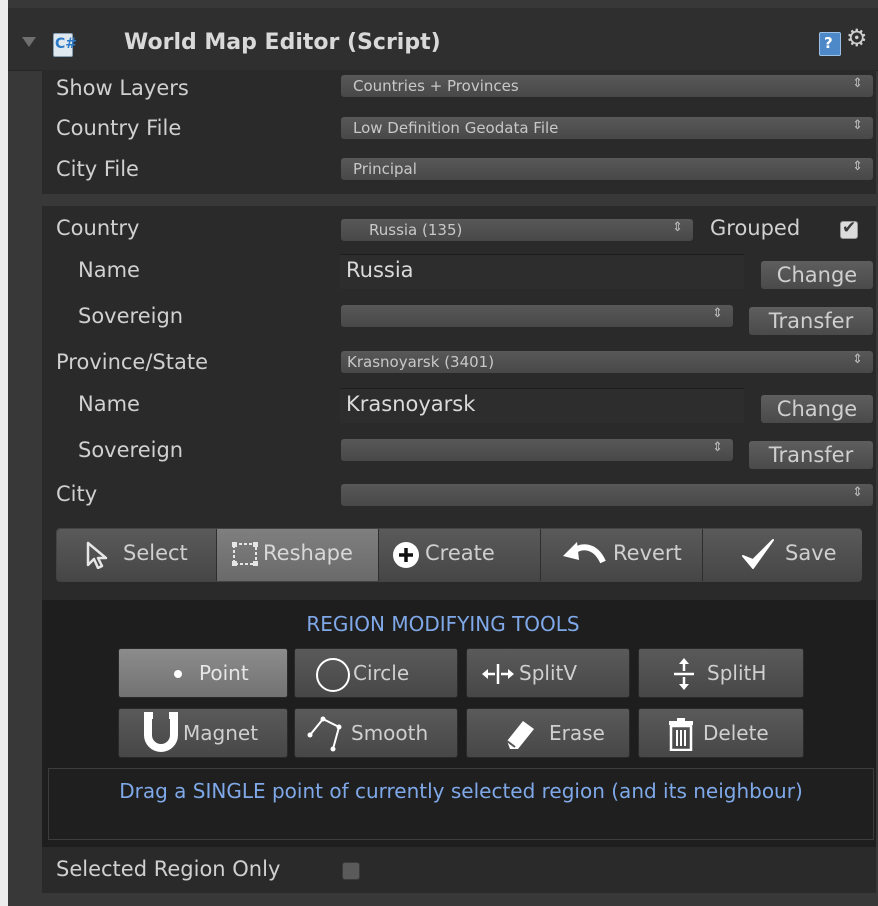 The width and height of the screenshot is (878, 906). What do you see at coordinates (282, 42) in the screenshot?
I see `component-title: World Map Editor (Script)` at bounding box center [282, 42].